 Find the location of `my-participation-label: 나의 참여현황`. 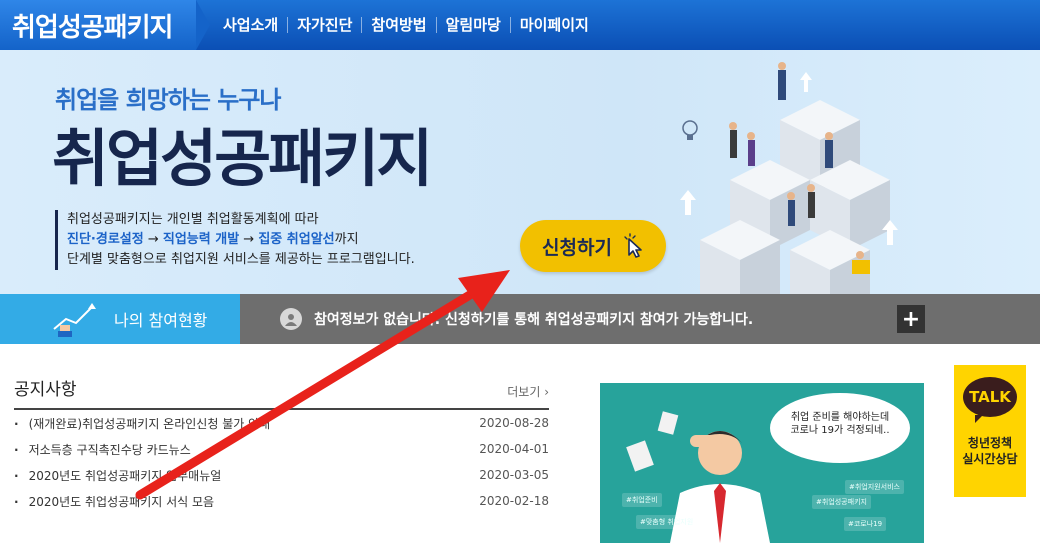

my-participation-label: 나의 참여현황 is located at coordinates (161, 320).